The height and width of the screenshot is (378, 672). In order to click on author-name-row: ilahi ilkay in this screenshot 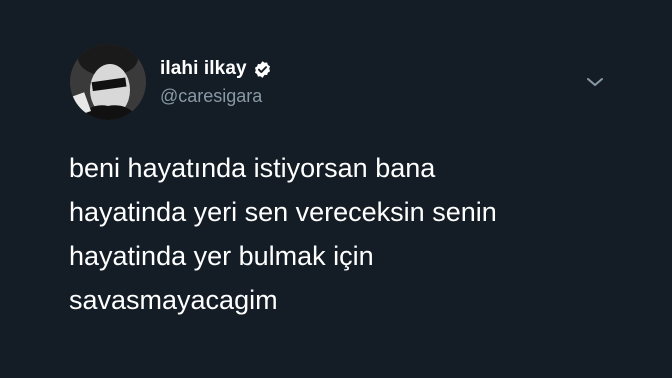, I will do `click(216, 69)`.